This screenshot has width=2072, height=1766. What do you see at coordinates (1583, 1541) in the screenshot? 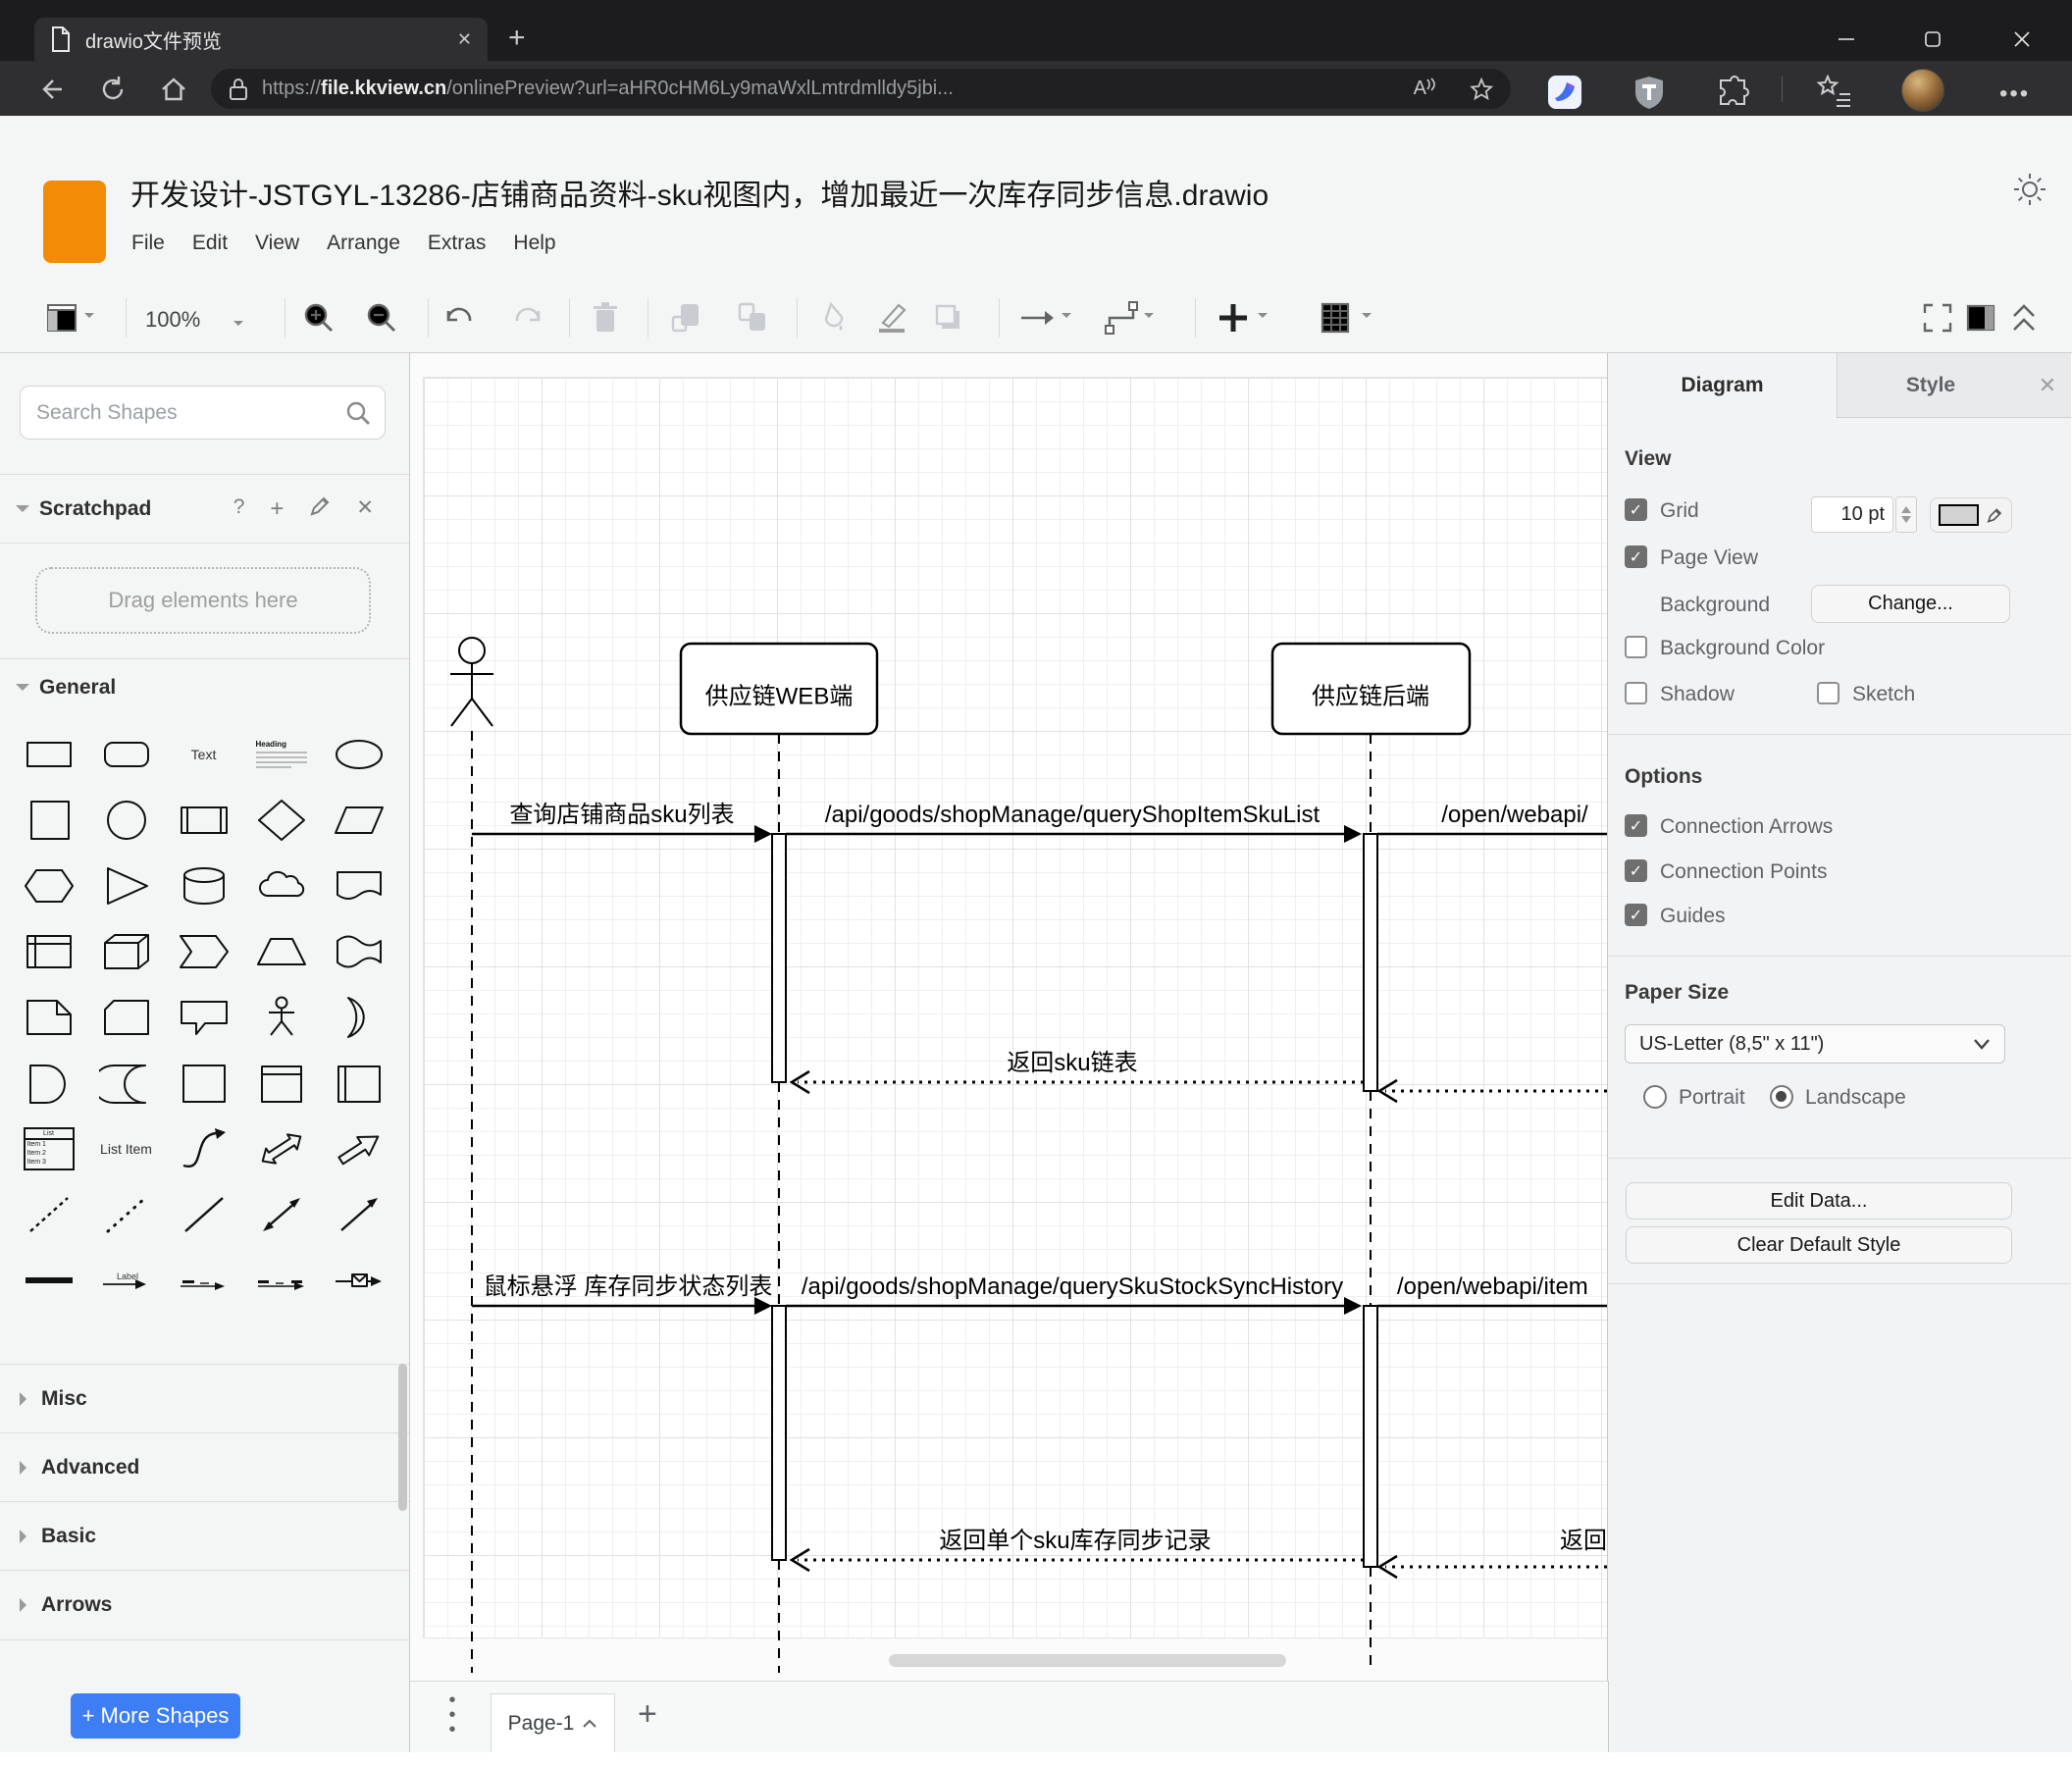
I see `message-return-clipped: 返回` at bounding box center [1583, 1541].